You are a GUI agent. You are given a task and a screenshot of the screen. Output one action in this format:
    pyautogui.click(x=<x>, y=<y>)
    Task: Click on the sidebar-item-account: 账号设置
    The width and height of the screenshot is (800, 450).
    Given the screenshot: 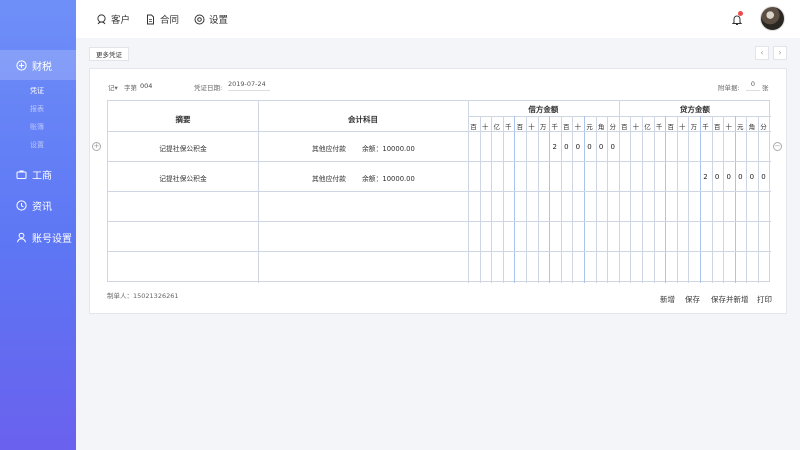 What is the action you would take?
    pyautogui.click(x=38, y=237)
    